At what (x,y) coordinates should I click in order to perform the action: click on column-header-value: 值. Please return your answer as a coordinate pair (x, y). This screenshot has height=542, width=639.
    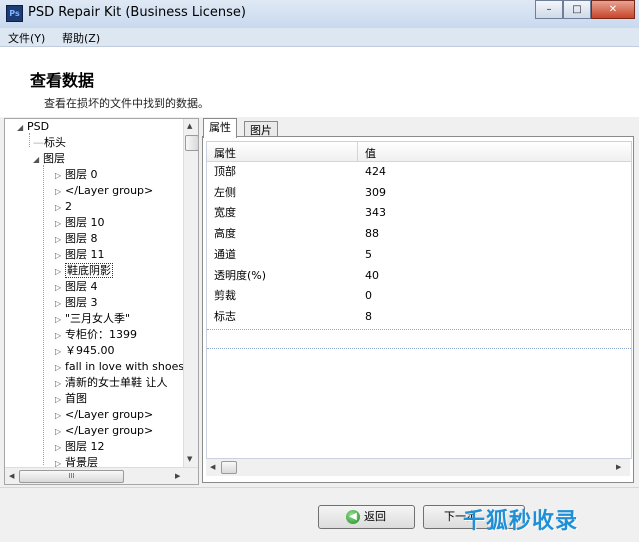
    Looking at the image, I should click on (370, 153).